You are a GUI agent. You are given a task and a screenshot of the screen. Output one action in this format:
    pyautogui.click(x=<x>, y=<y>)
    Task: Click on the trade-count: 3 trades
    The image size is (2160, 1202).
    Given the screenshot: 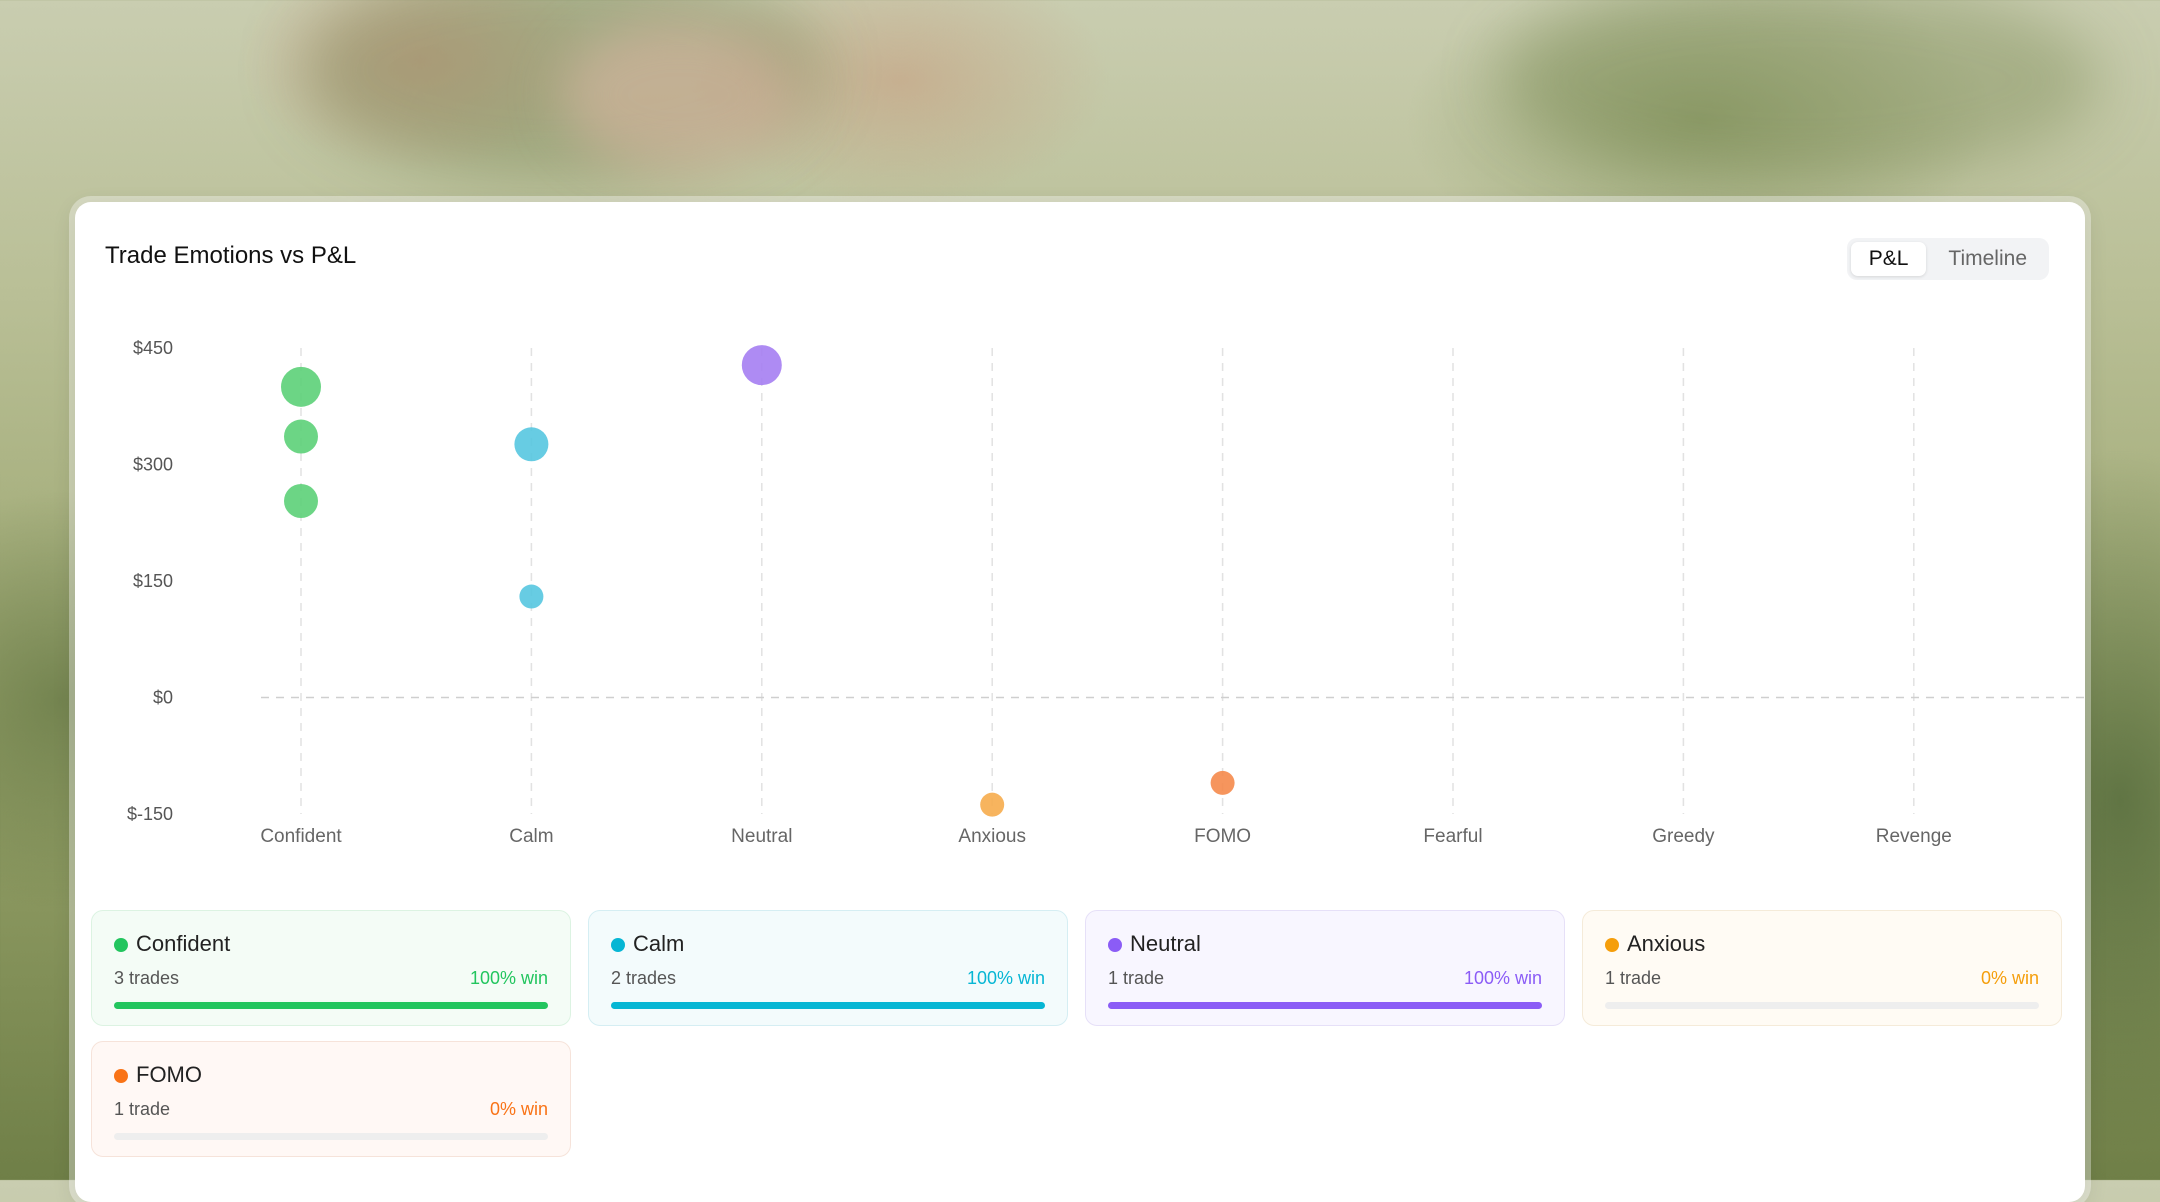 What is the action you would take?
    pyautogui.click(x=147, y=978)
    